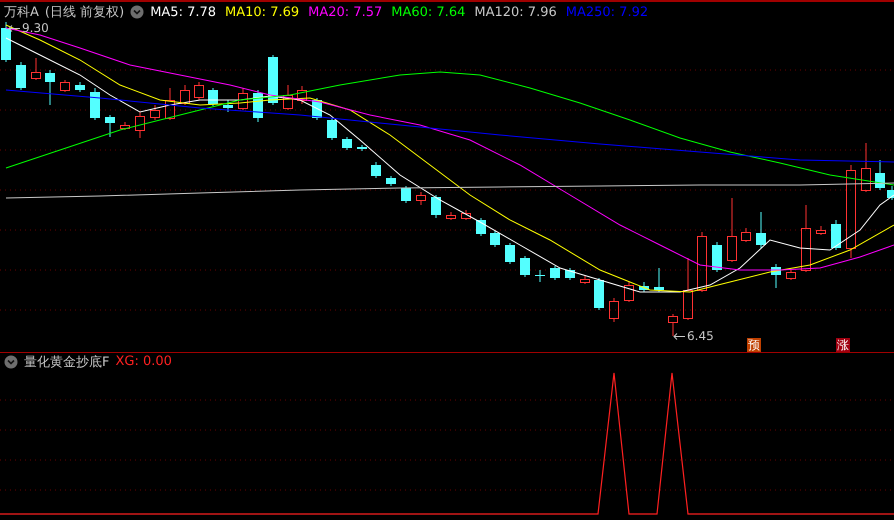  Describe the element at coordinates (35, 28) in the screenshot. I see `price-label: 9.30` at that location.